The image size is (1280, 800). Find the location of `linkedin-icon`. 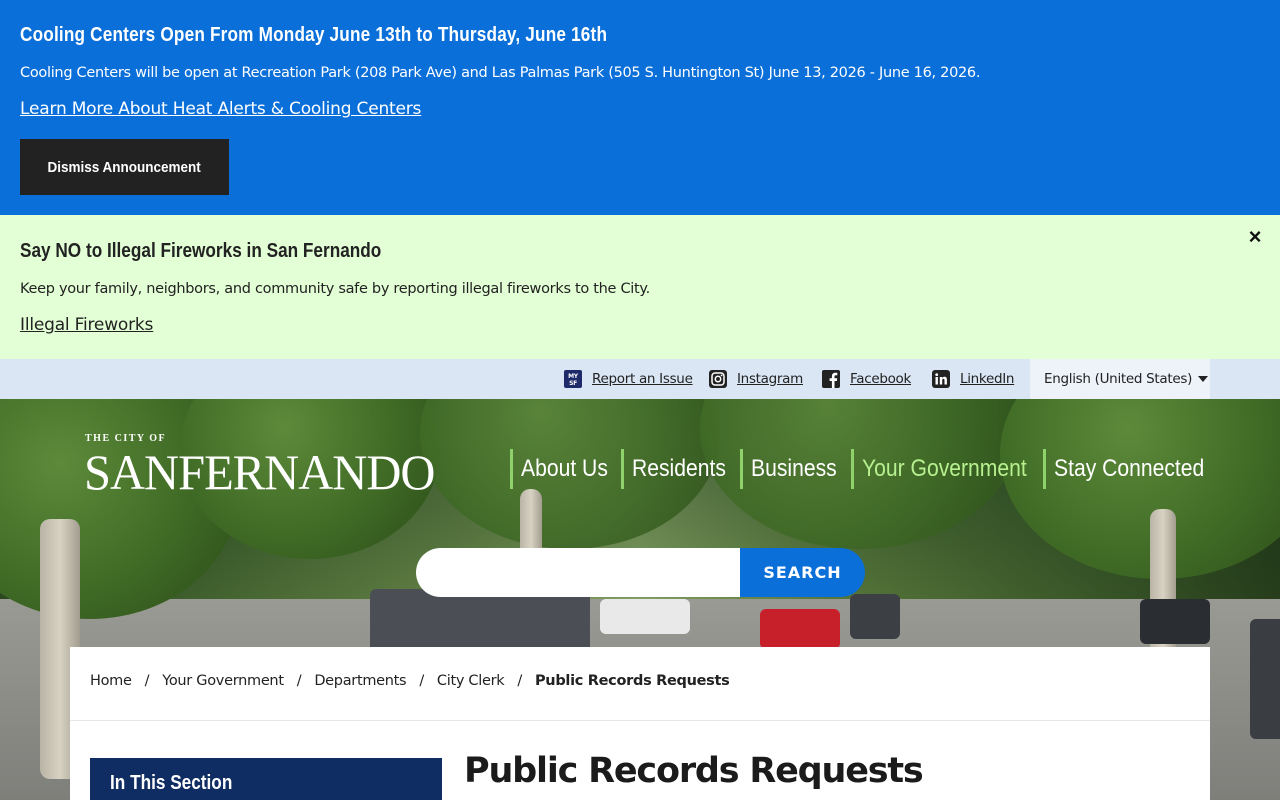

linkedin-icon is located at coordinates (941, 379).